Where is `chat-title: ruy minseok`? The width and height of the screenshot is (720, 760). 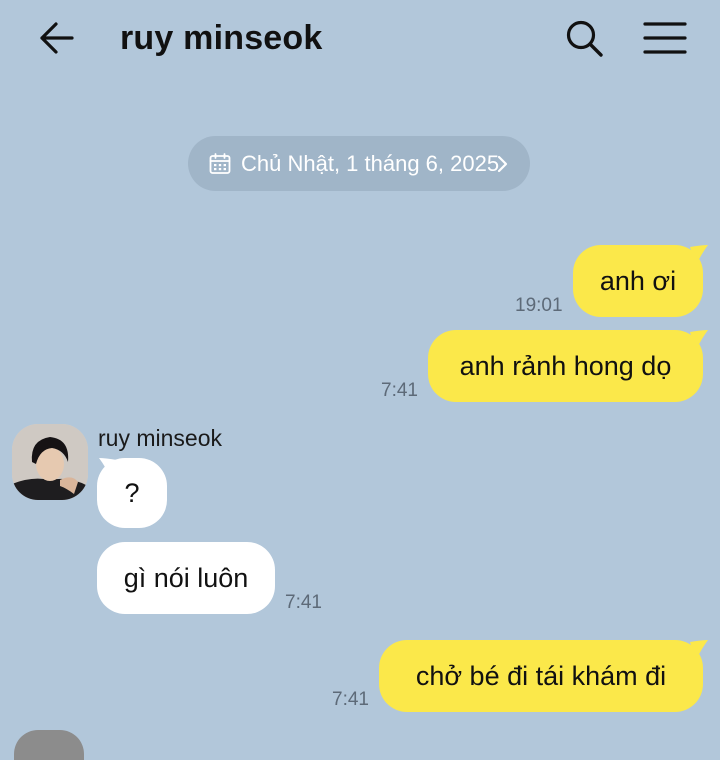
chat-title: ruy minseok is located at coordinates (221, 38).